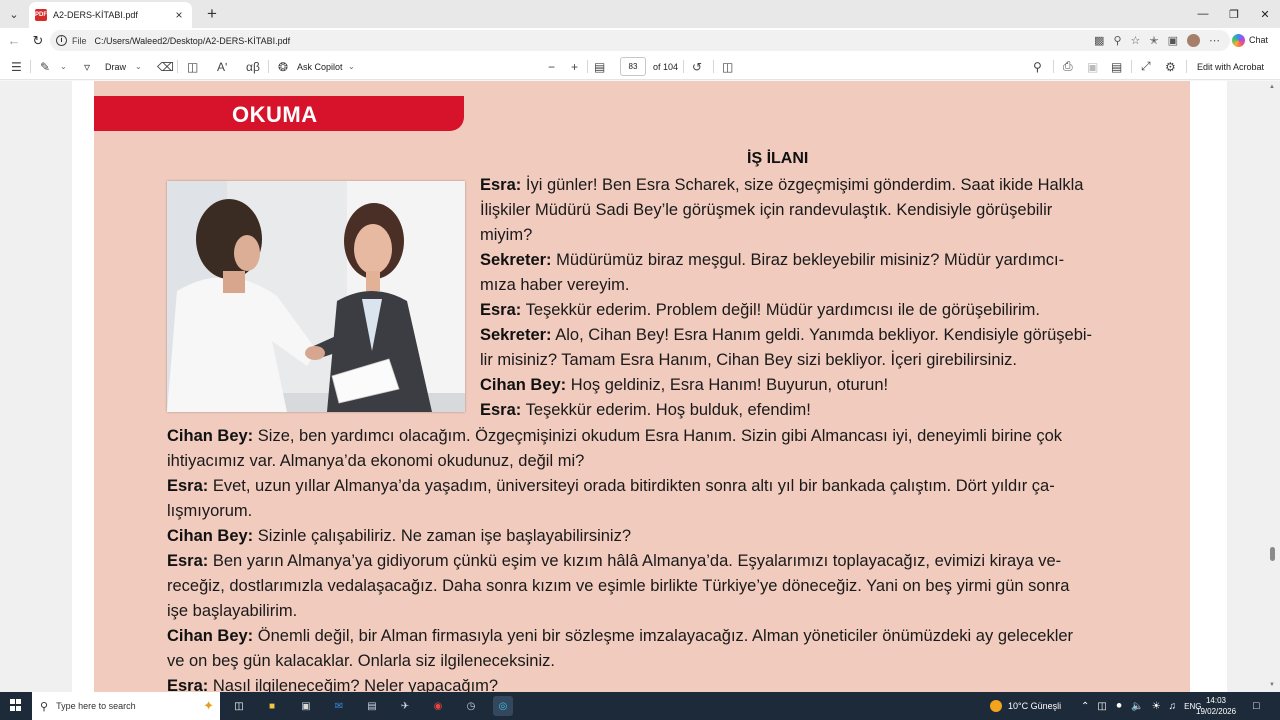 The height and width of the screenshot is (720, 1280). Describe the element at coordinates (1234, 14) in the screenshot. I see `restore-icon: ❐` at that location.